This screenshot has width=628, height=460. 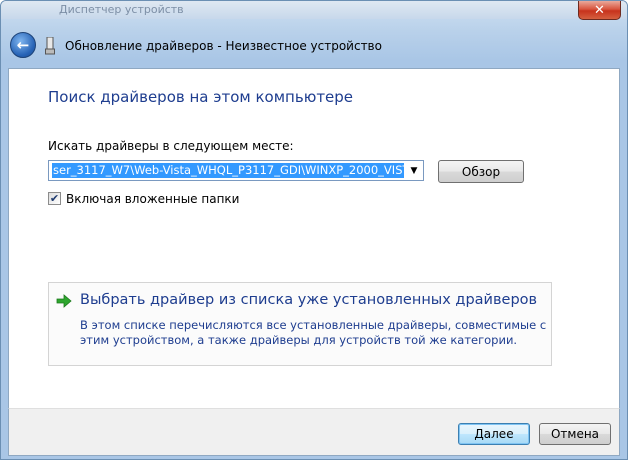 I want to click on back-button: ←, so click(x=23, y=45).